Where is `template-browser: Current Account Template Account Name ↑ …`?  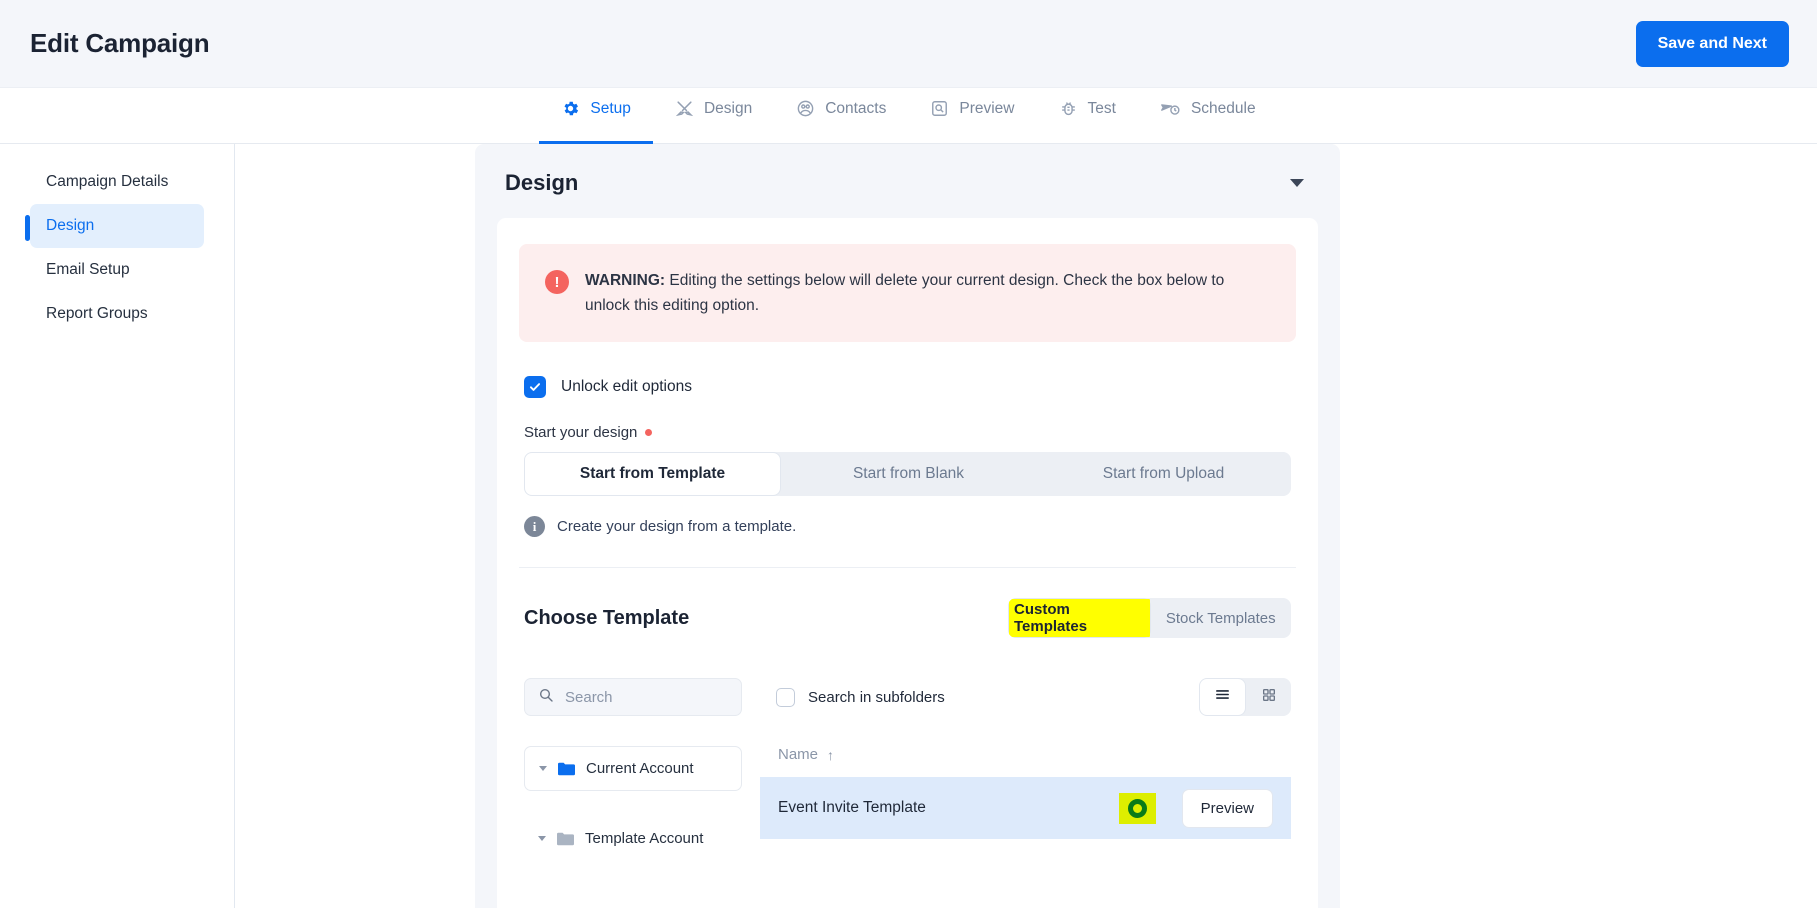 template-browser: Current Account Template Account Name ↑ … is located at coordinates (907, 788).